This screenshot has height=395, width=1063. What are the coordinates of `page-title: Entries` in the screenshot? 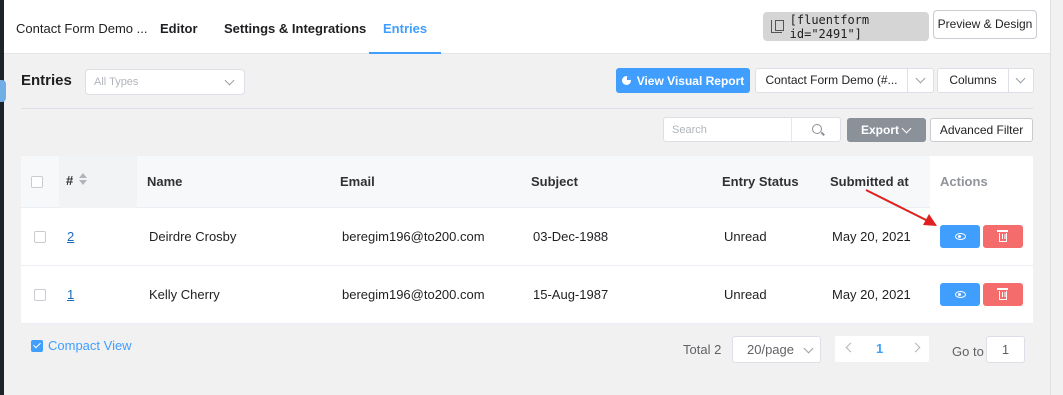 It's located at (46, 80).